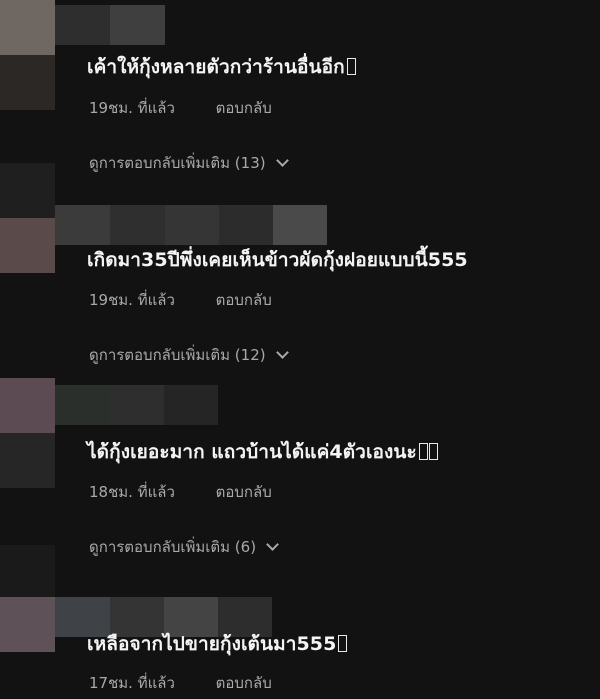  I want to click on comment-meta: 18ชม. ที่แล้ว ตอบกลับ, so click(180, 492).